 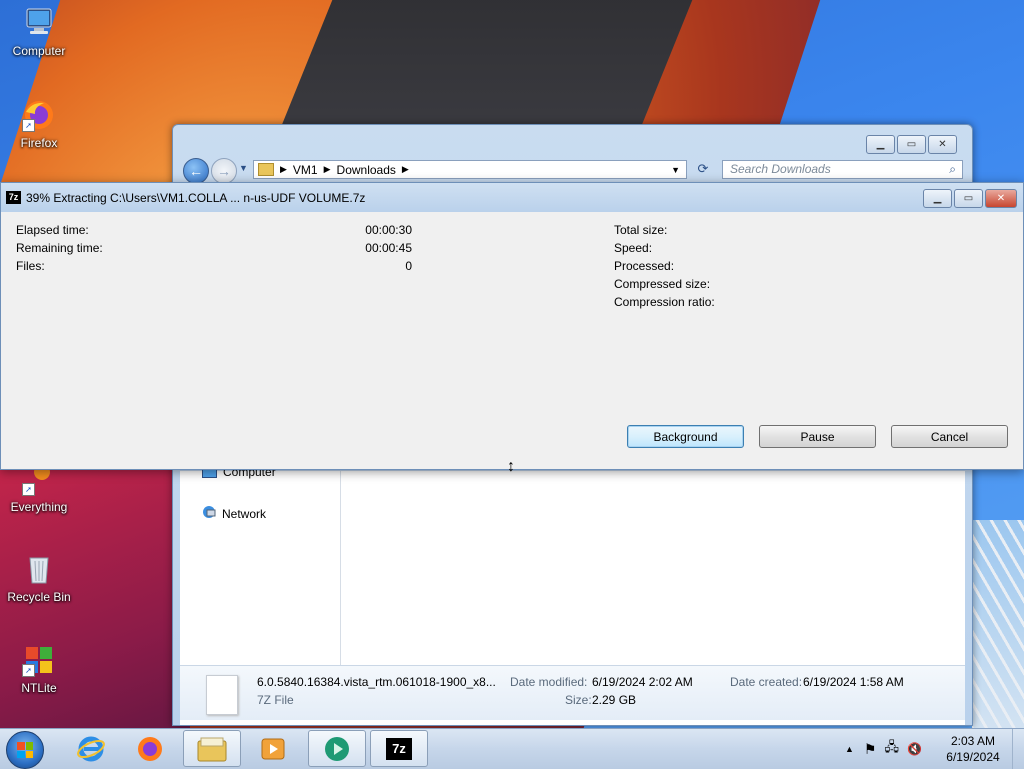 What do you see at coordinates (853, 682) in the screenshot?
I see `date-created-value: 6/19/2024 1:58 AM` at bounding box center [853, 682].